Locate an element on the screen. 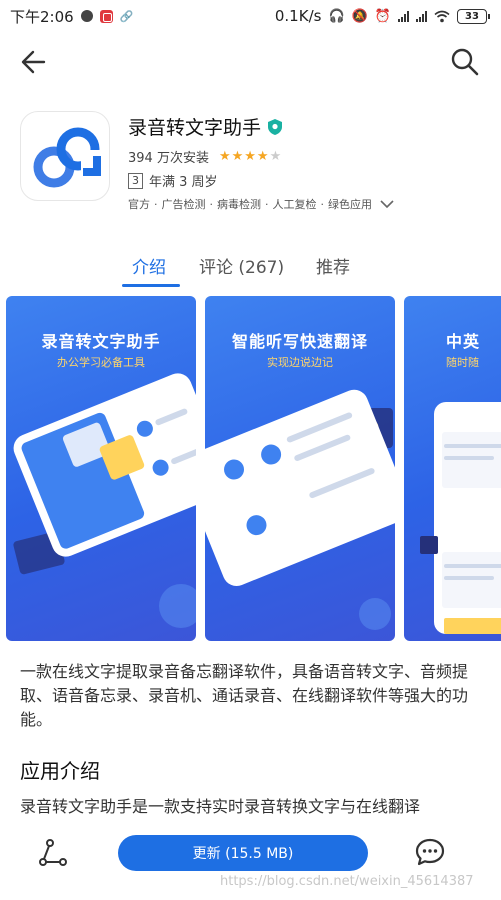 The image size is (501, 900). screenshot-3: 中英 随时随 is located at coordinates (452, 468).